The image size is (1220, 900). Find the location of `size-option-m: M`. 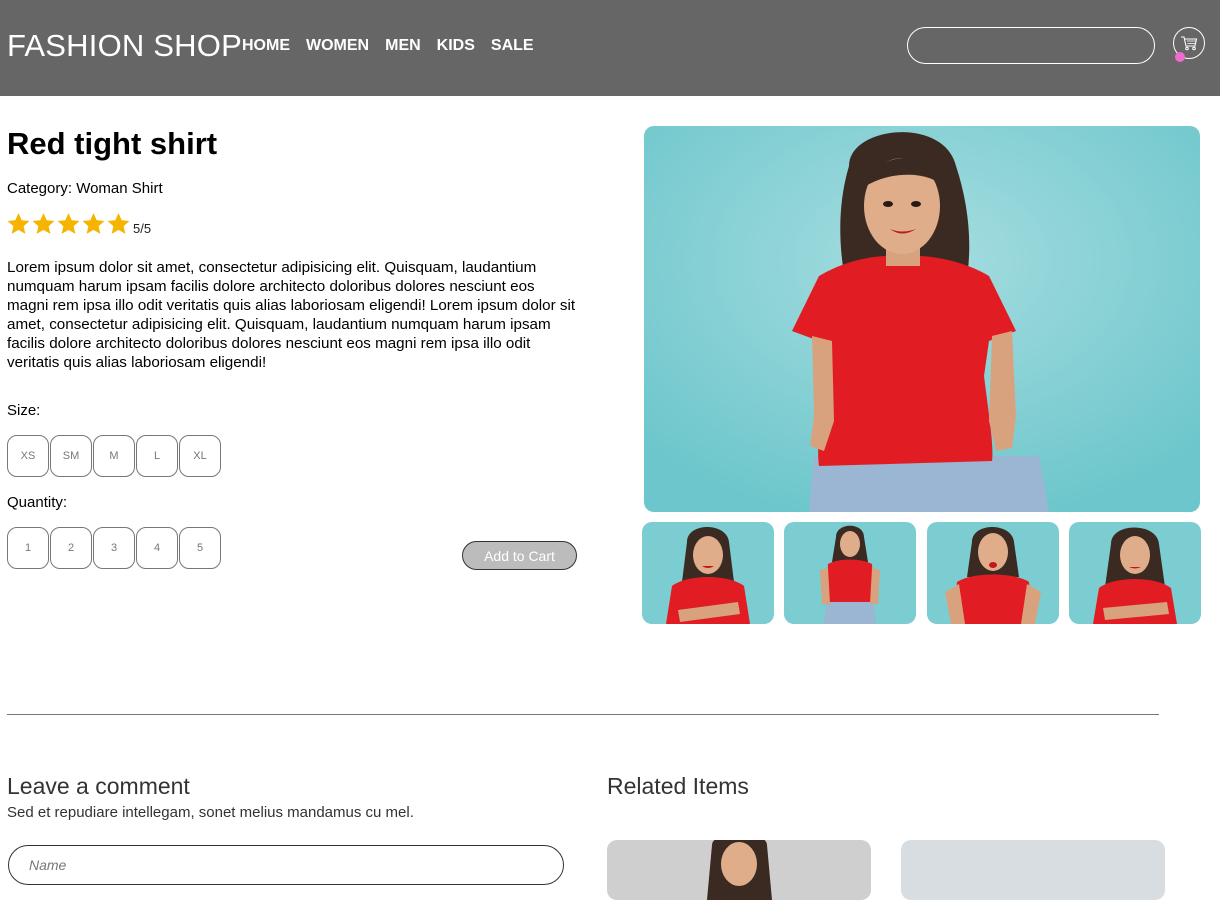

size-option-m: M is located at coordinates (114, 456).